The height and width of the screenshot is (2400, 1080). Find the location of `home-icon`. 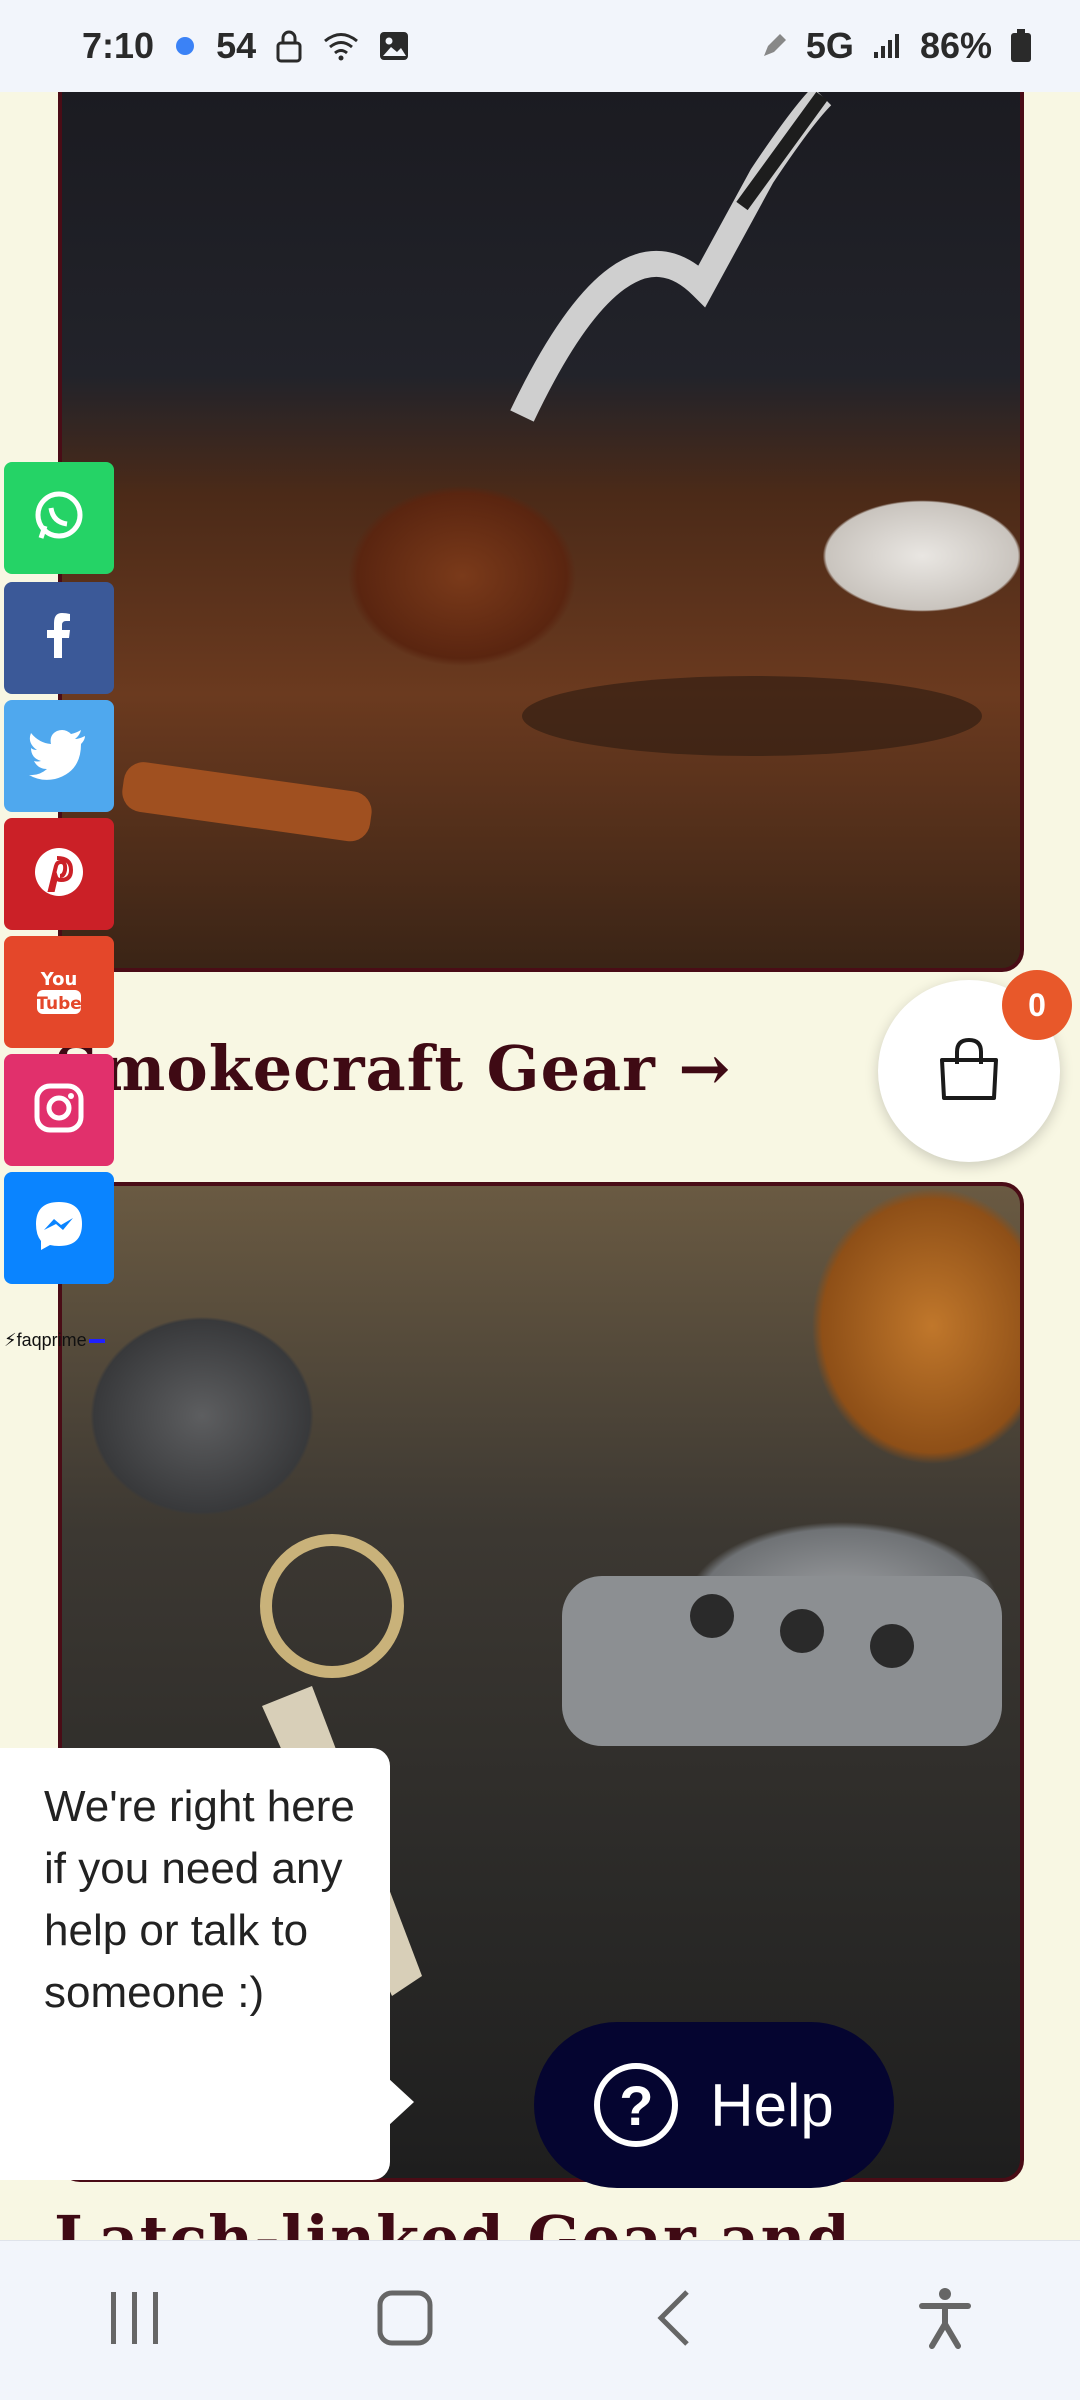

home-icon is located at coordinates (405, 2320).